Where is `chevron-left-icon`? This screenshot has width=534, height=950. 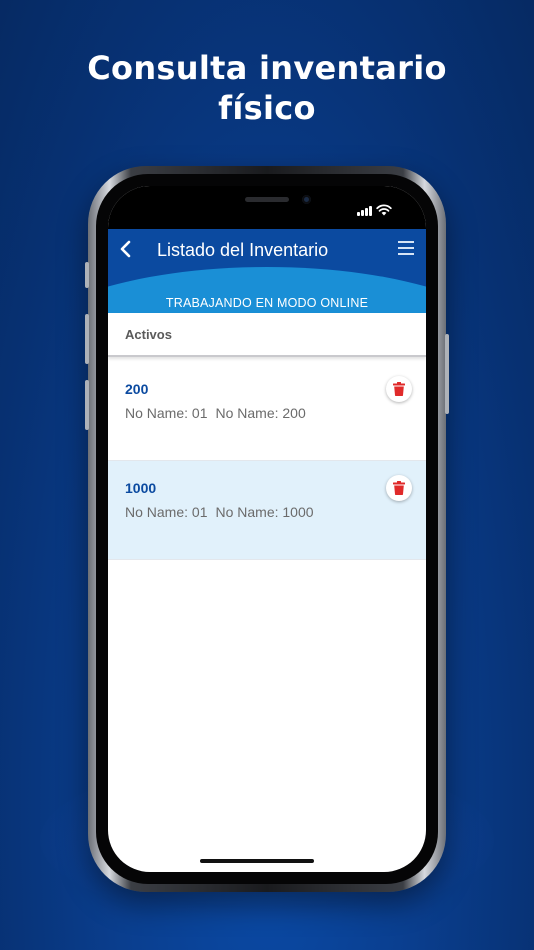 chevron-left-icon is located at coordinates (126, 249).